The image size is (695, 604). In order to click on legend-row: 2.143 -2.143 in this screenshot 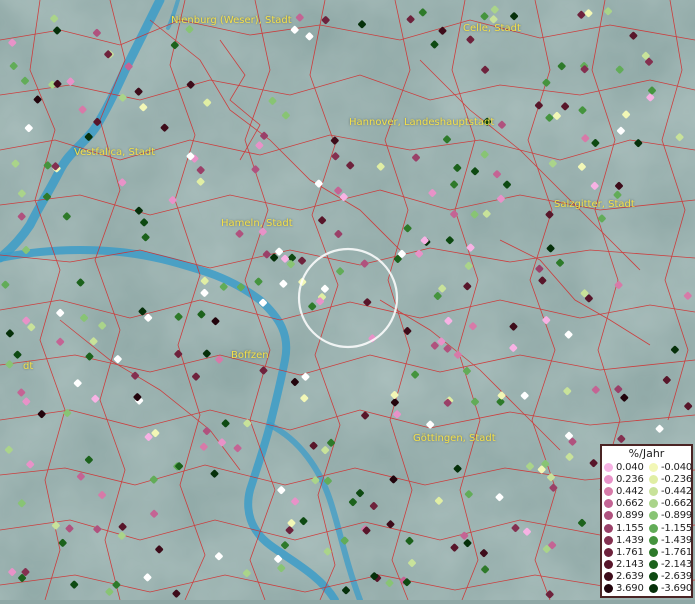, I will do `click(647, 565)`.